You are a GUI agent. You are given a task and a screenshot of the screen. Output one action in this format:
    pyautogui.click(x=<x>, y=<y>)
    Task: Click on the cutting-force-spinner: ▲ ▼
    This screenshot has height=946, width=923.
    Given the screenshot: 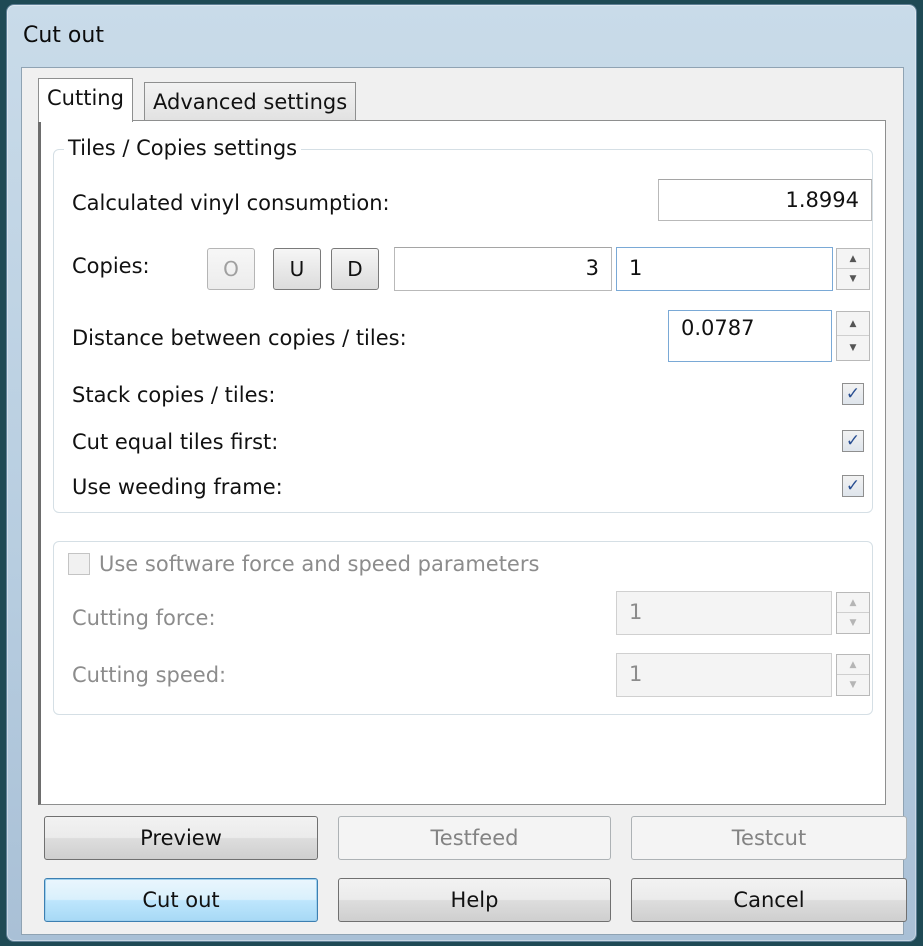 What is the action you would take?
    pyautogui.click(x=853, y=613)
    